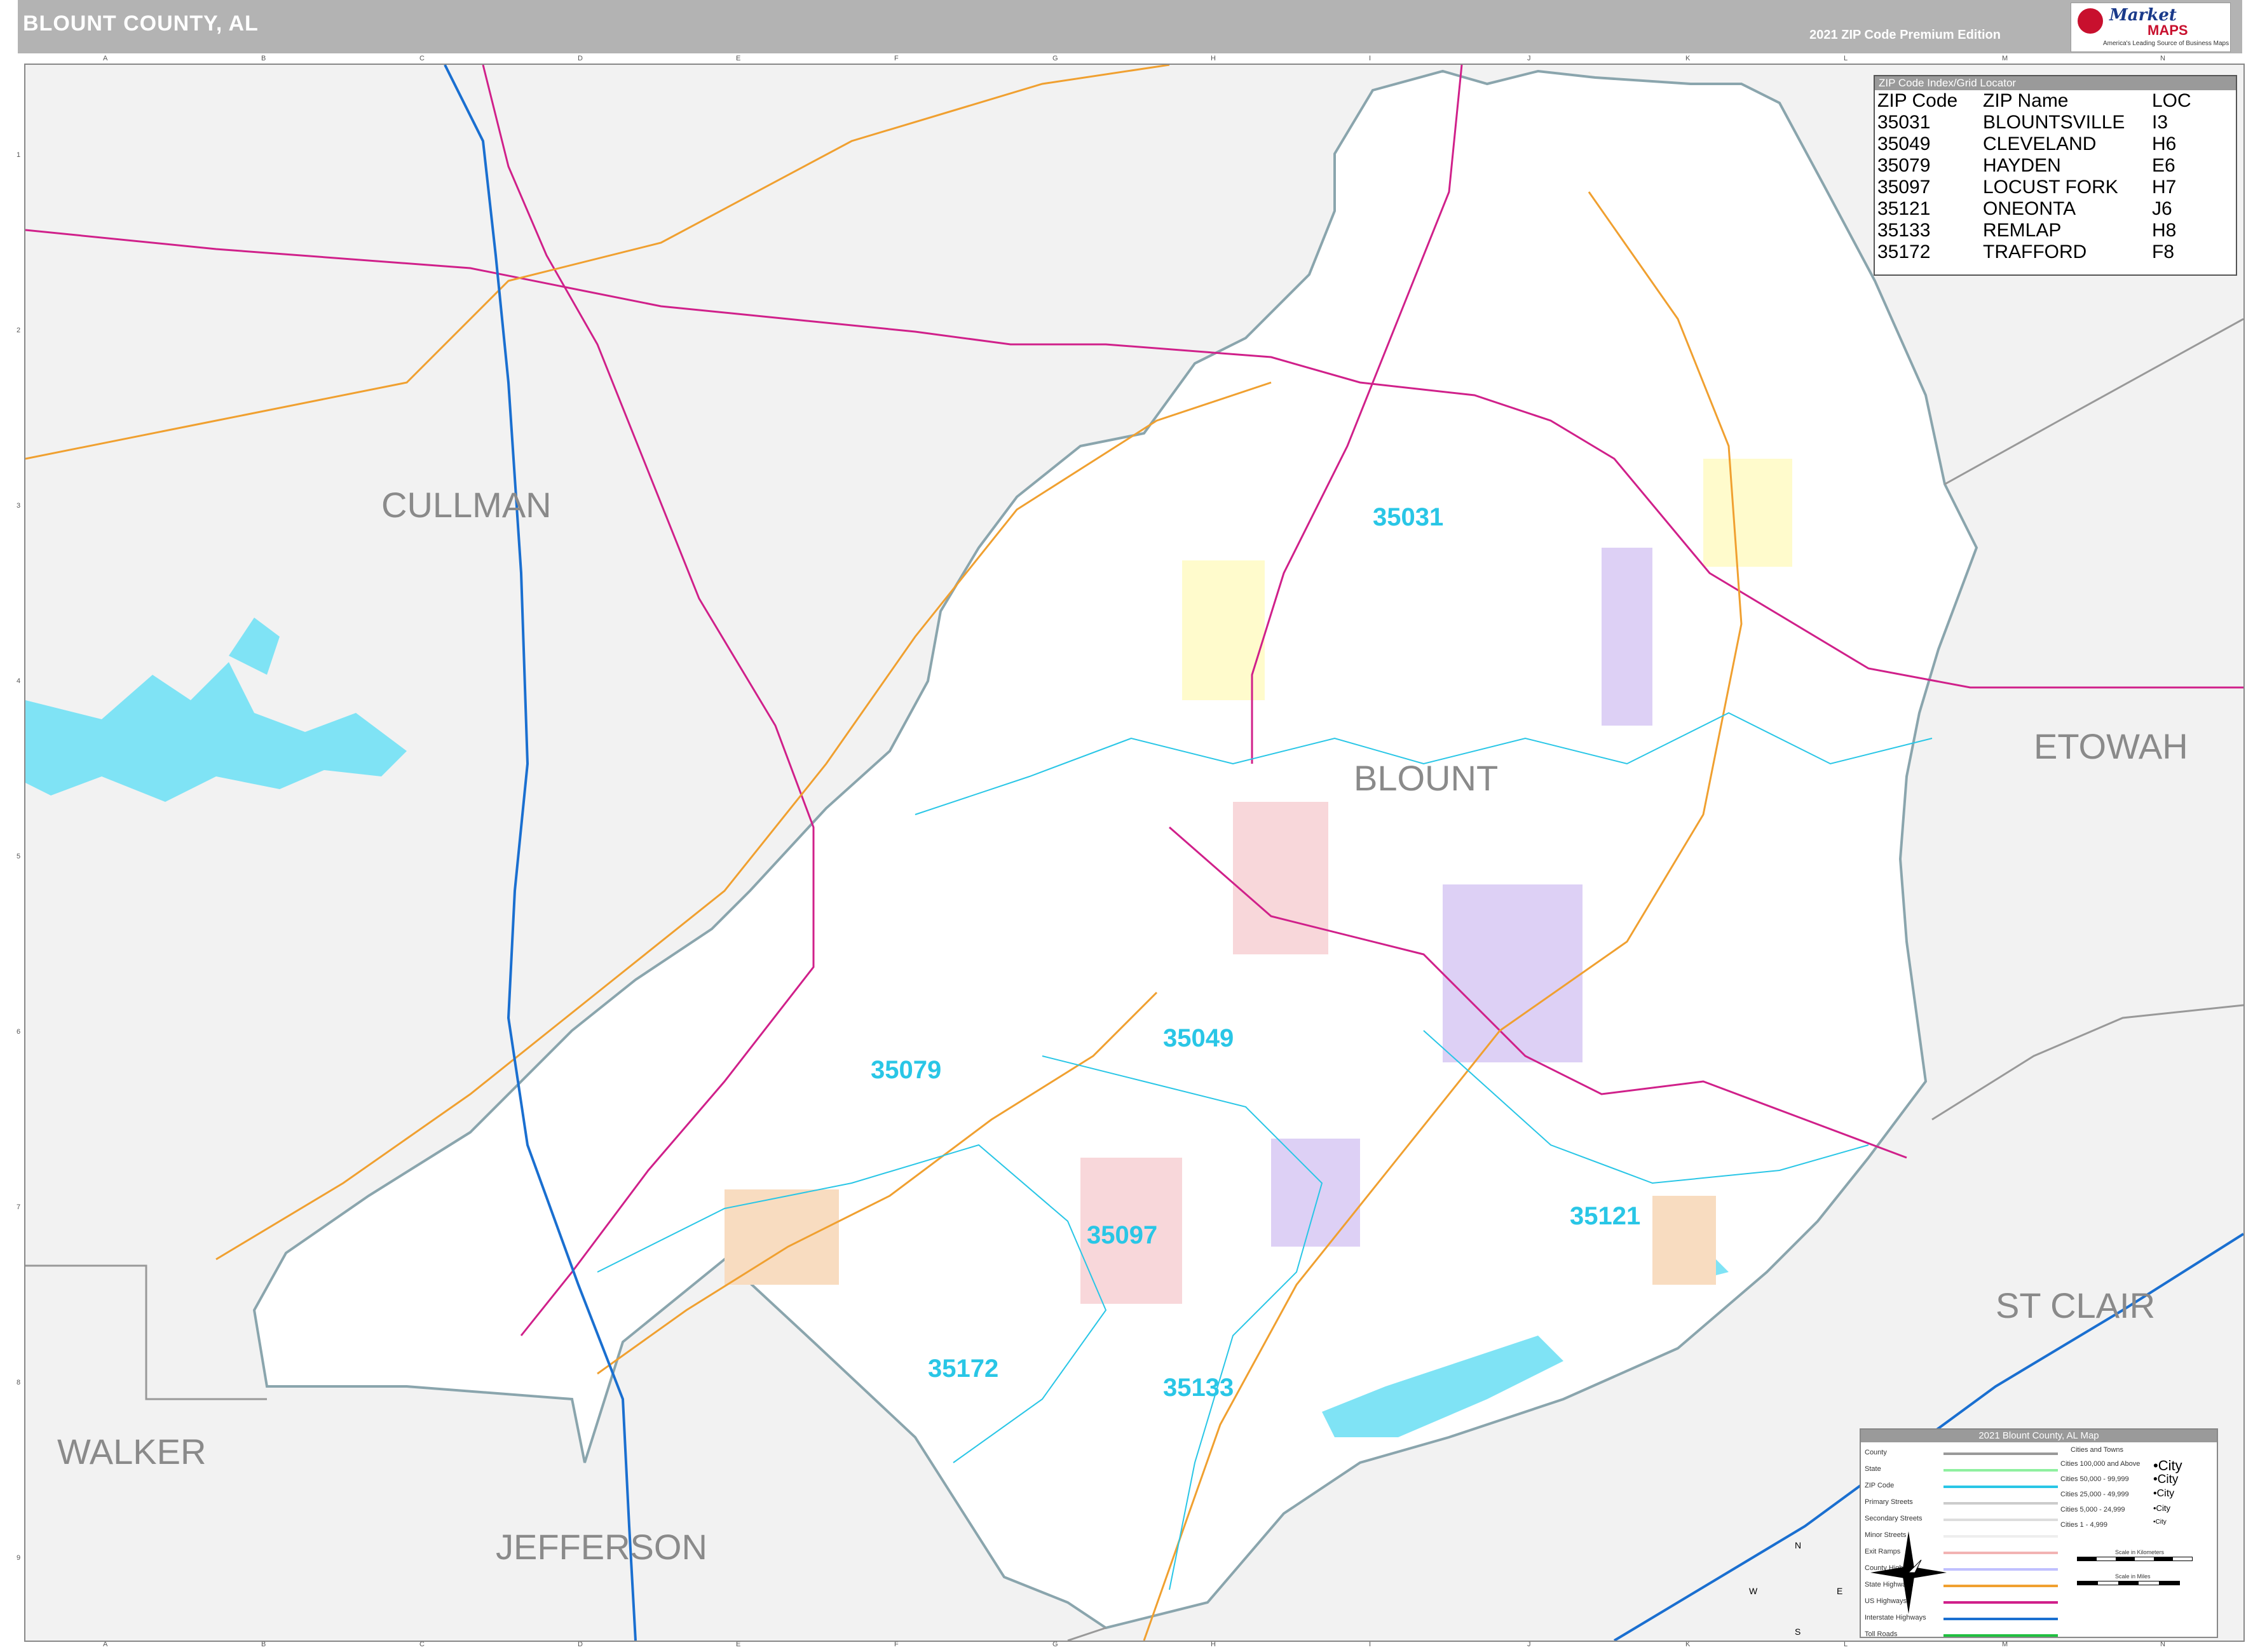 The width and height of the screenshot is (2253, 1652). What do you see at coordinates (2111, 746) in the screenshot?
I see `county-label-etowah: ETOWAH` at bounding box center [2111, 746].